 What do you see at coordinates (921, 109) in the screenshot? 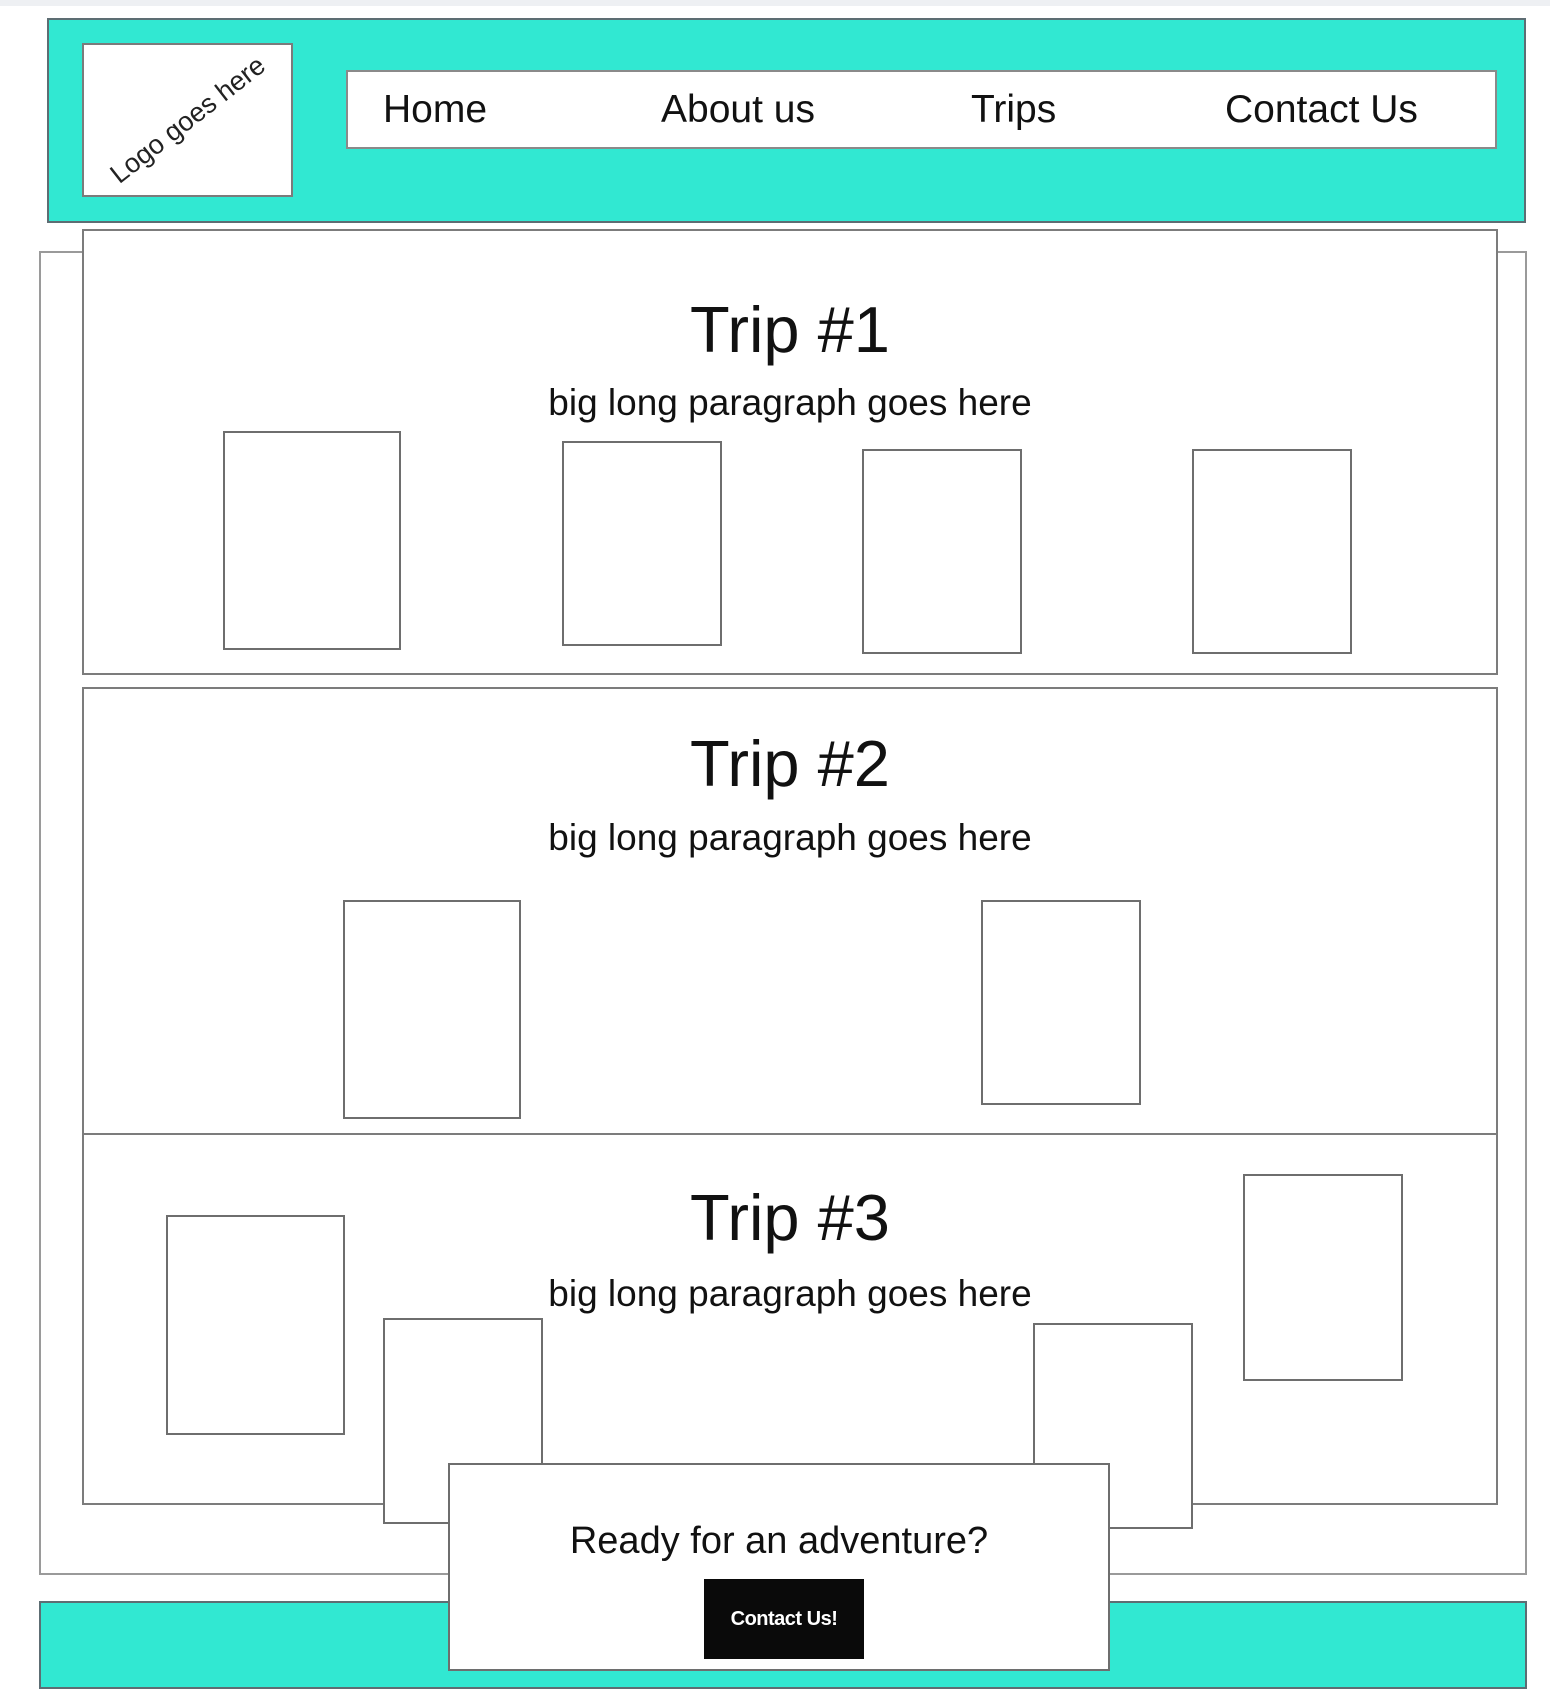
I see `main-navigation: Home About us Trips Contact Us` at bounding box center [921, 109].